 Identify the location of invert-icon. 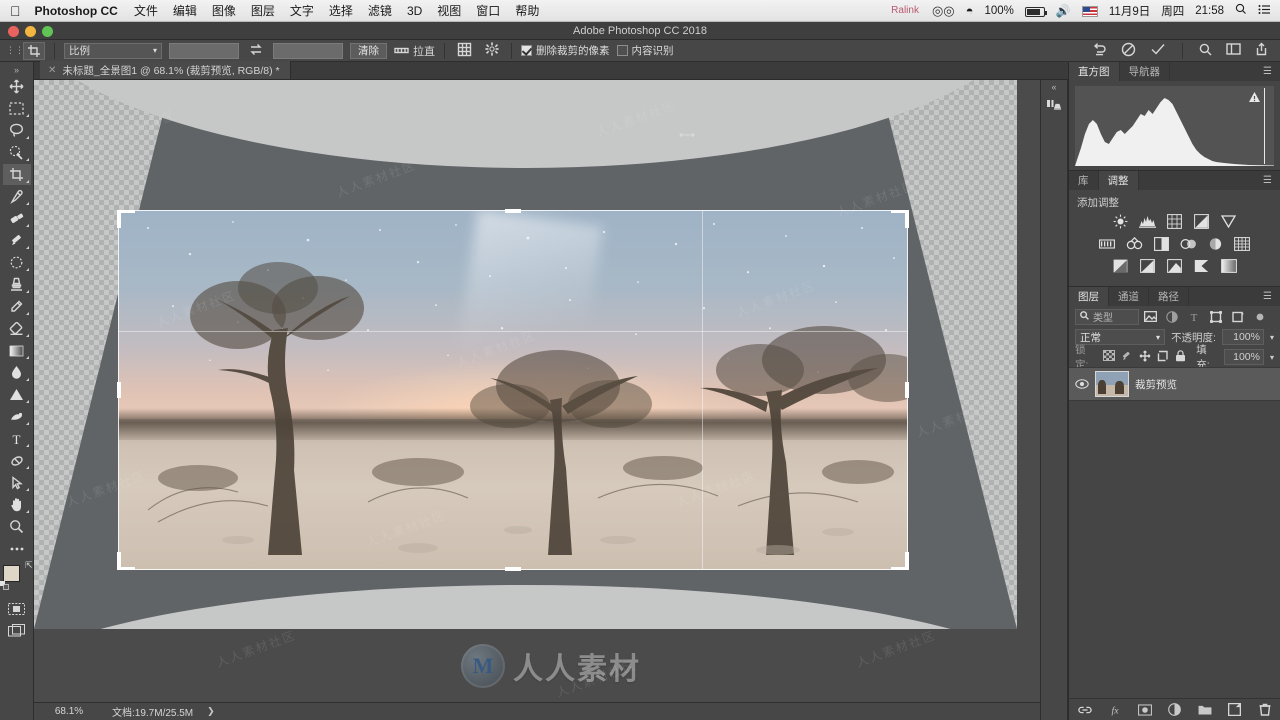
(1120, 265).